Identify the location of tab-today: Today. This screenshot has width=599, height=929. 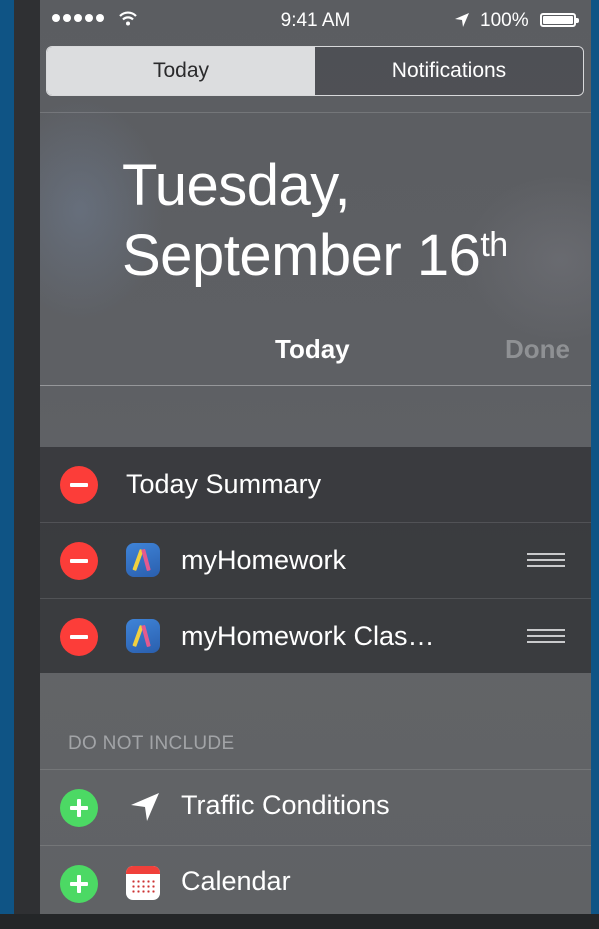
(181, 71).